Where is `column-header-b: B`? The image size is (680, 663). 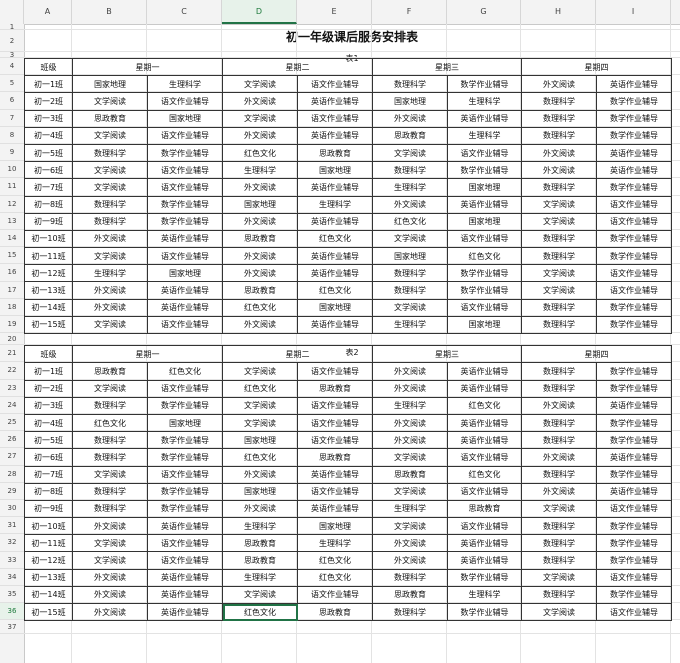 column-header-b: B is located at coordinates (109, 12).